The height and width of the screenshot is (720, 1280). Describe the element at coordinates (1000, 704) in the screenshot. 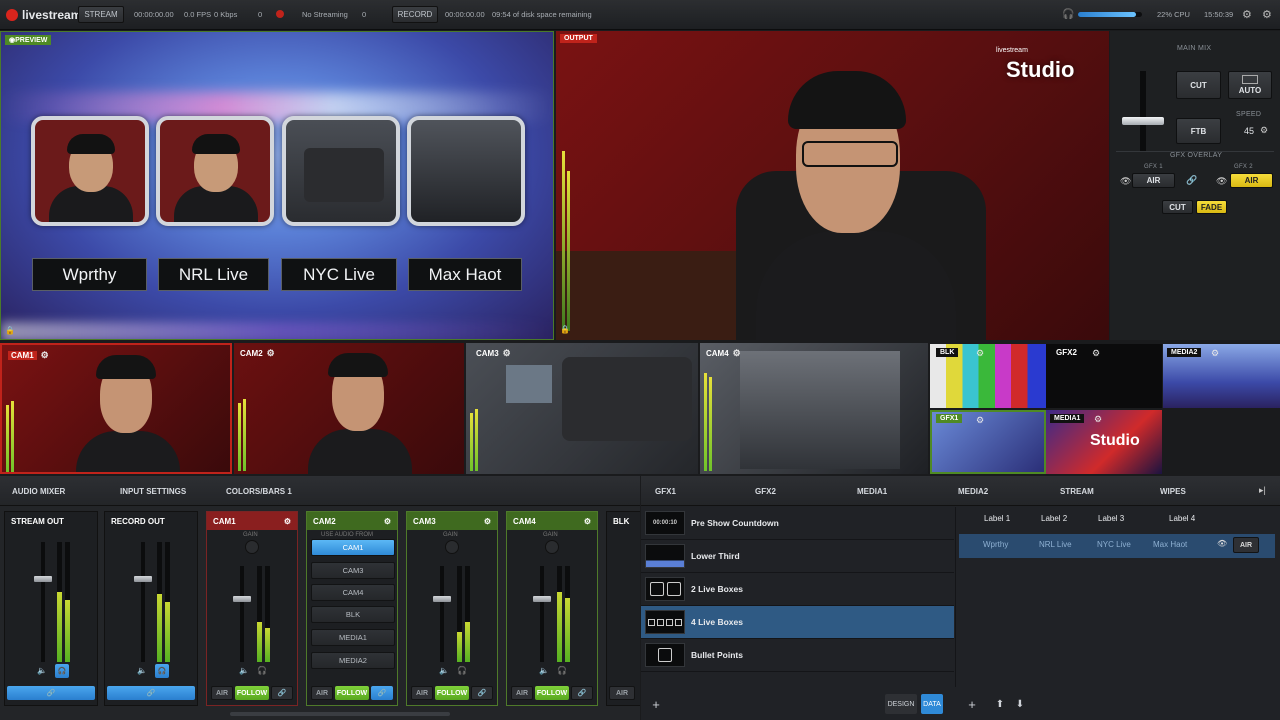

I see `move-up-icon: ⬆` at that location.